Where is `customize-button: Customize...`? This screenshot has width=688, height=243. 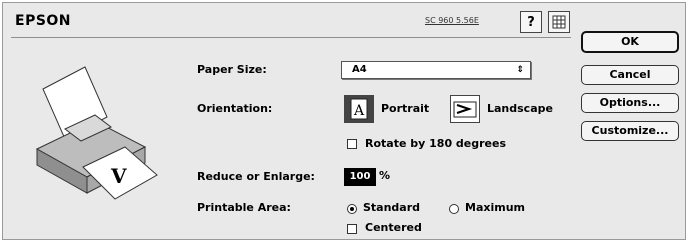 customize-button: Customize... is located at coordinates (630, 131).